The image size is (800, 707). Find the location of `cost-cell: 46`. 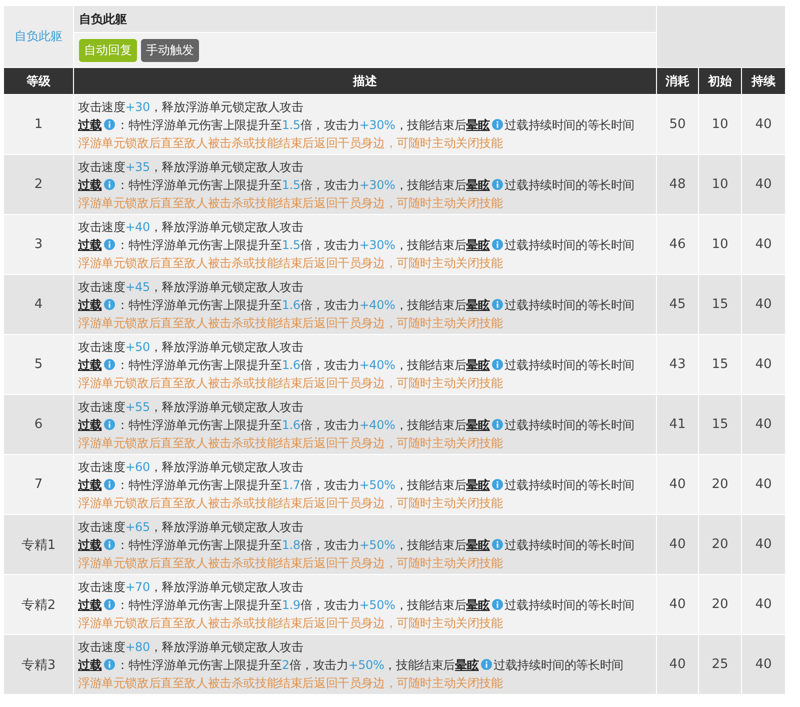

cost-cell: 46 is located at coordinates (677, 244).